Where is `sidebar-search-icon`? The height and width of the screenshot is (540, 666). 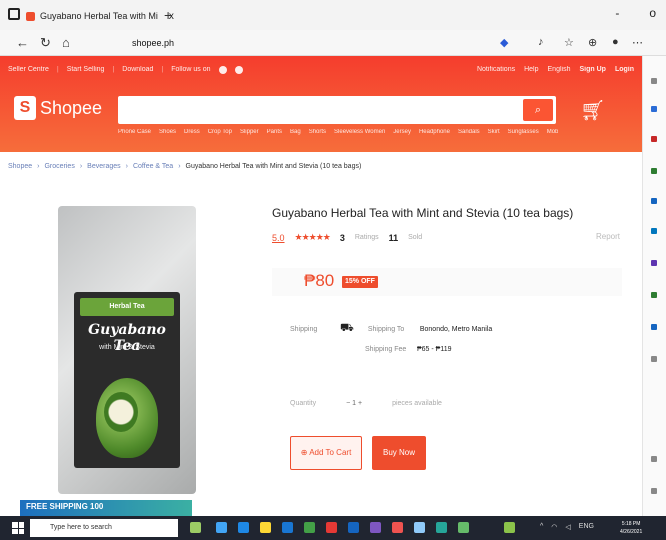
sidebar-search-icon is located at coordinates (654, 81).